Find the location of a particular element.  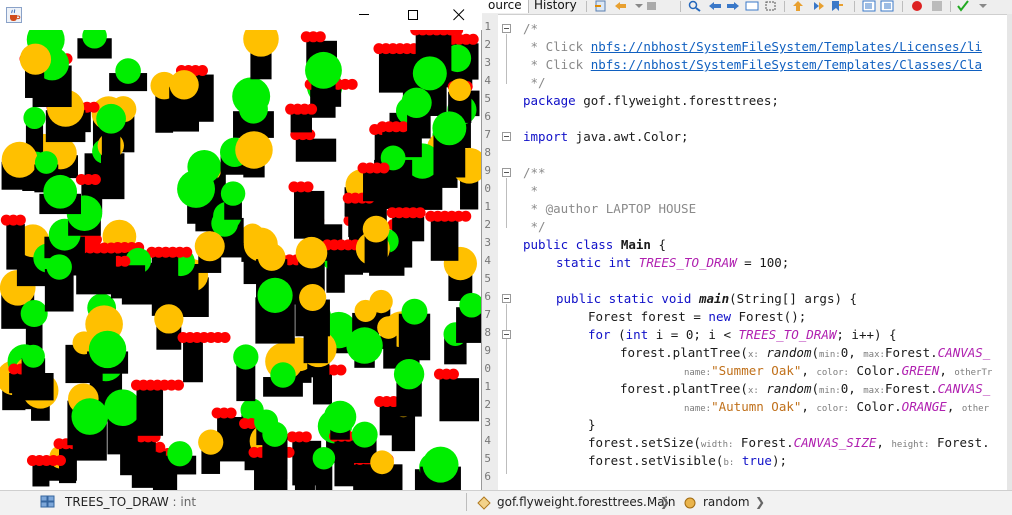

breadcrumb-class: gof.flyweight.foresttrees.Main is located at coordinates (586, 502).